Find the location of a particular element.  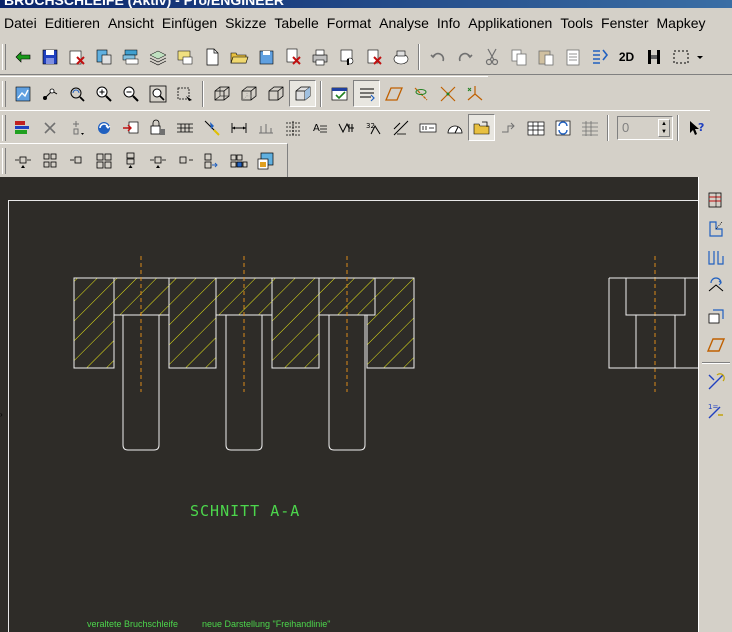

align-top-icon is located at coordinates (76, 160).